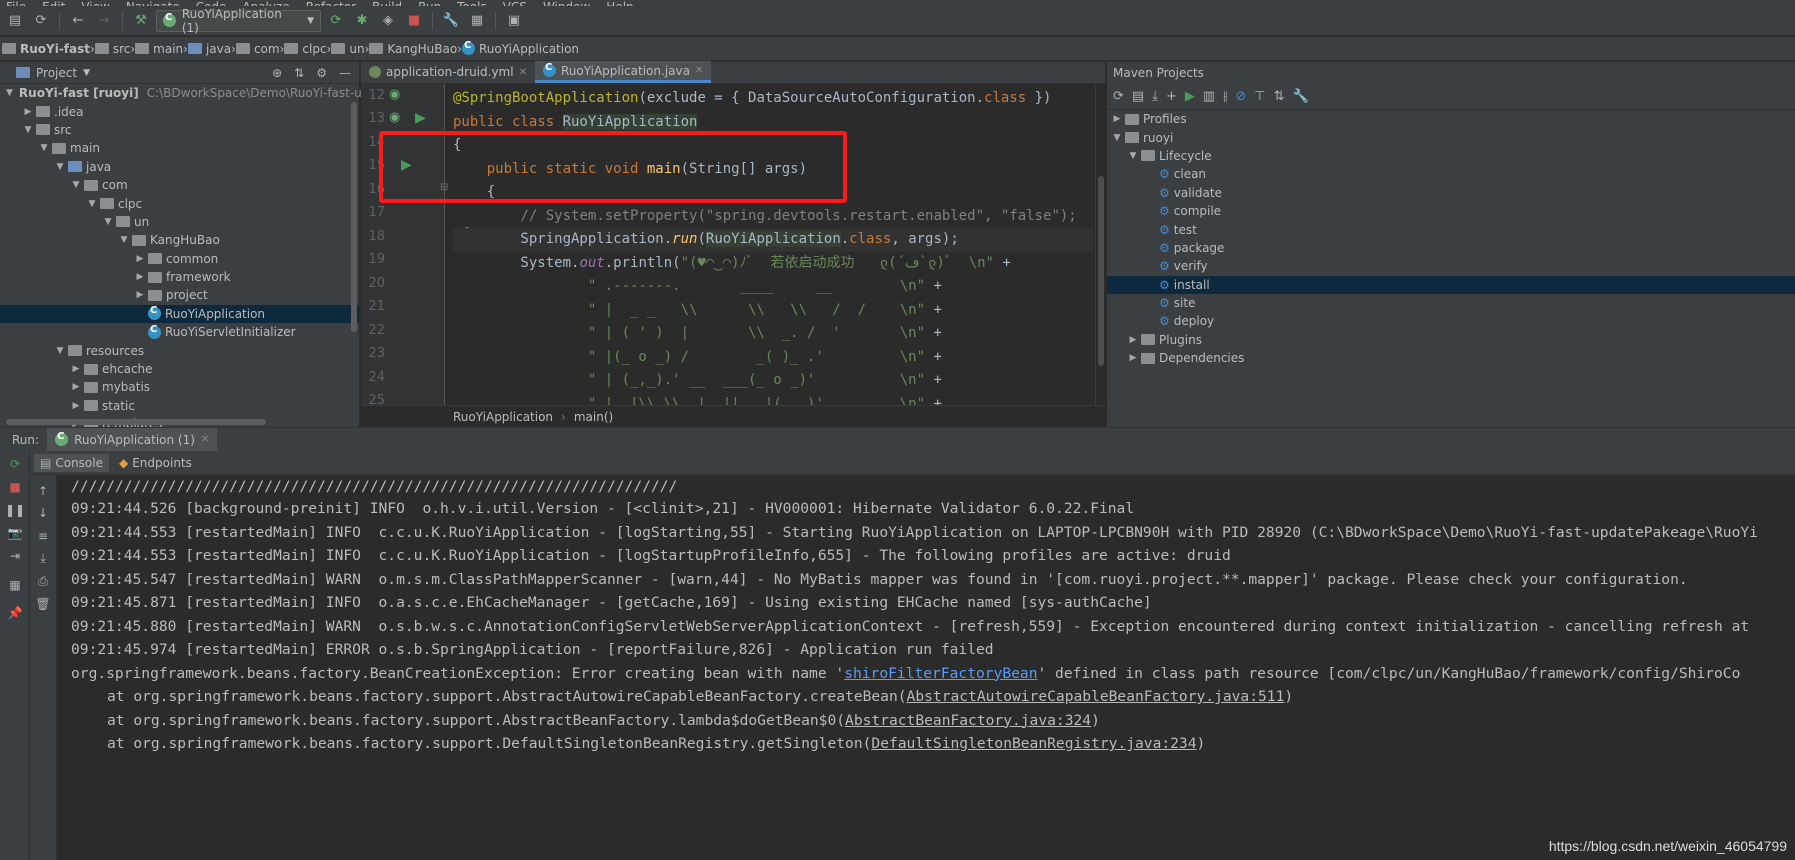 The image size is (1795, 860). What do you see at coordinates (388, 21) in the screenshot?
I see `coverage-icon: ◈` at bounding box center [388, 21].